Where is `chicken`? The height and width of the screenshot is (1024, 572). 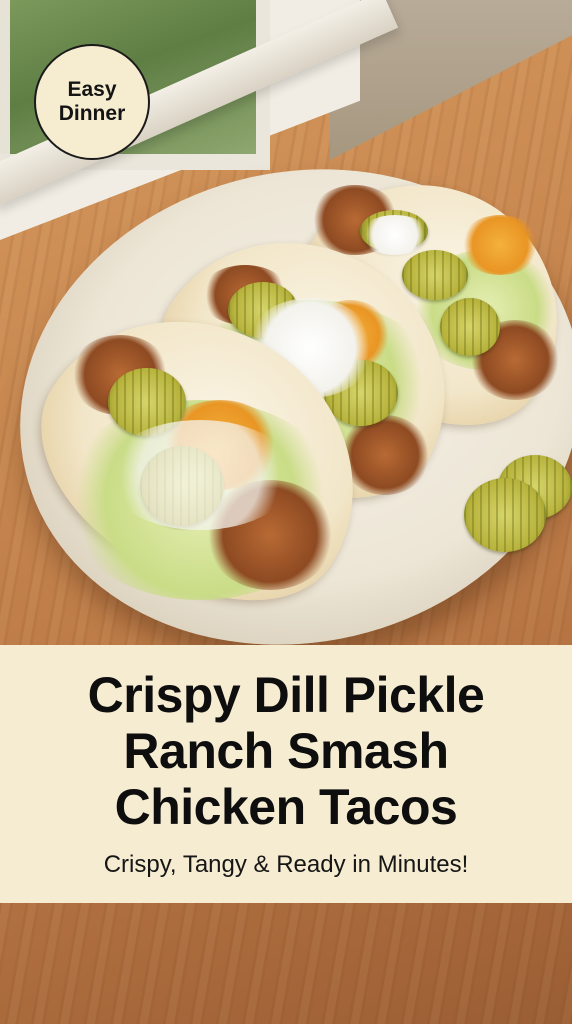
chicken is located at coordinates (385, 455).